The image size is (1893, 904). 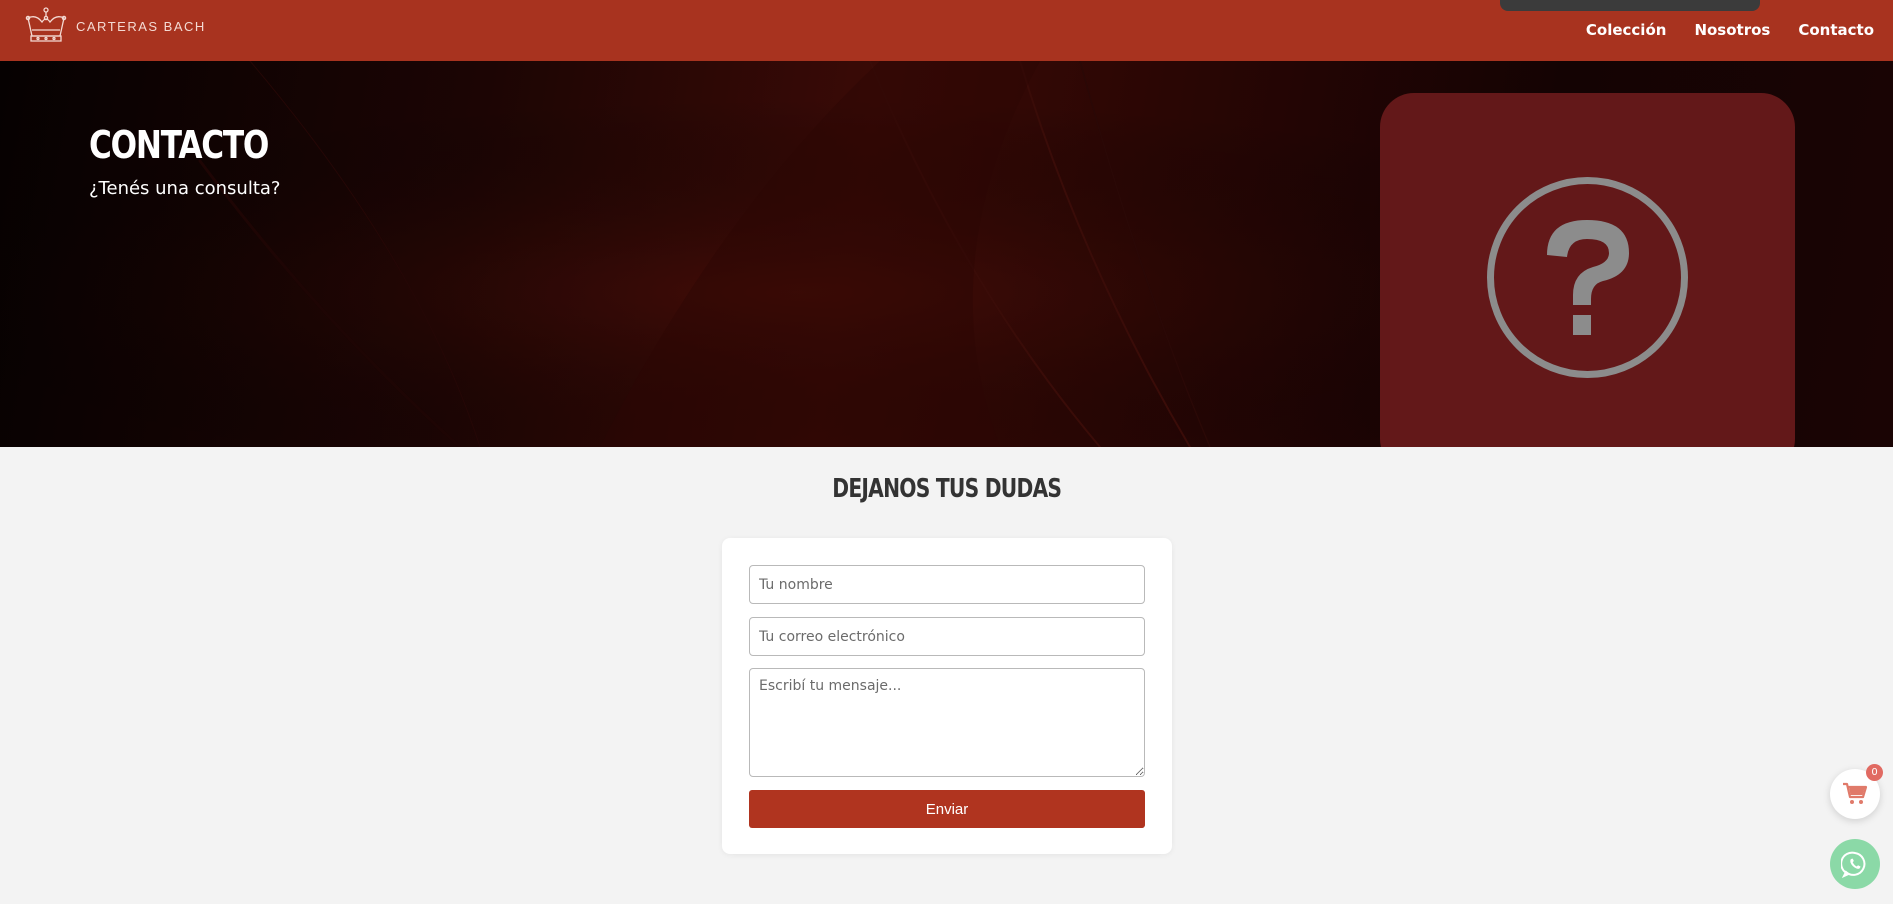 What do you see at coordinates (141, 26) in the screenshot?
I see `brand-name: CARTERAS BACH` at bounding box center [141, 26].